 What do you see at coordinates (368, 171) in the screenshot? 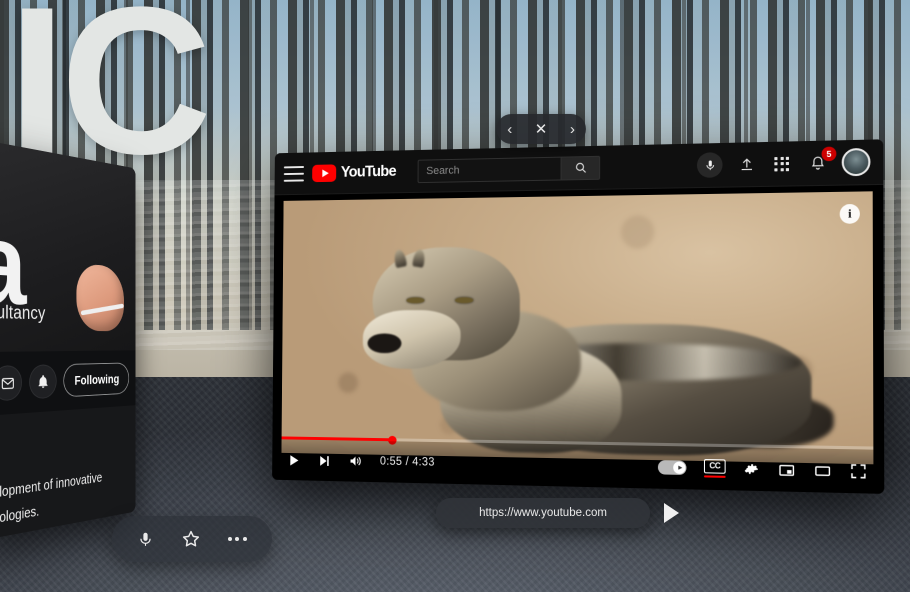
I see `youtube-brand-text: YouTube` at bounding box center [368, 171].